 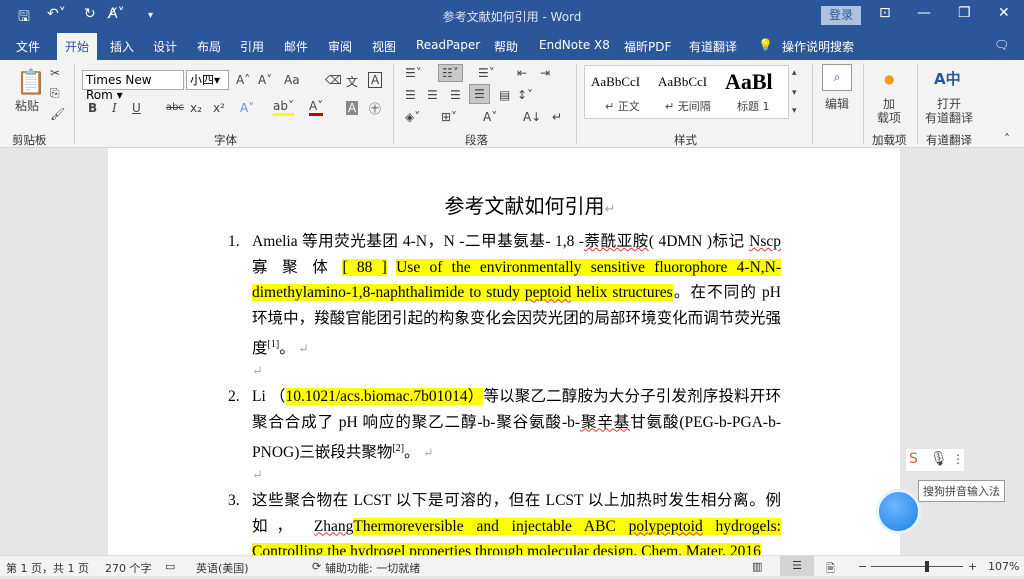 What do you see at coordinates (175, 107) in the screenshot?
I see `strikethrough-button: abc` at bounding box center [175, 107].